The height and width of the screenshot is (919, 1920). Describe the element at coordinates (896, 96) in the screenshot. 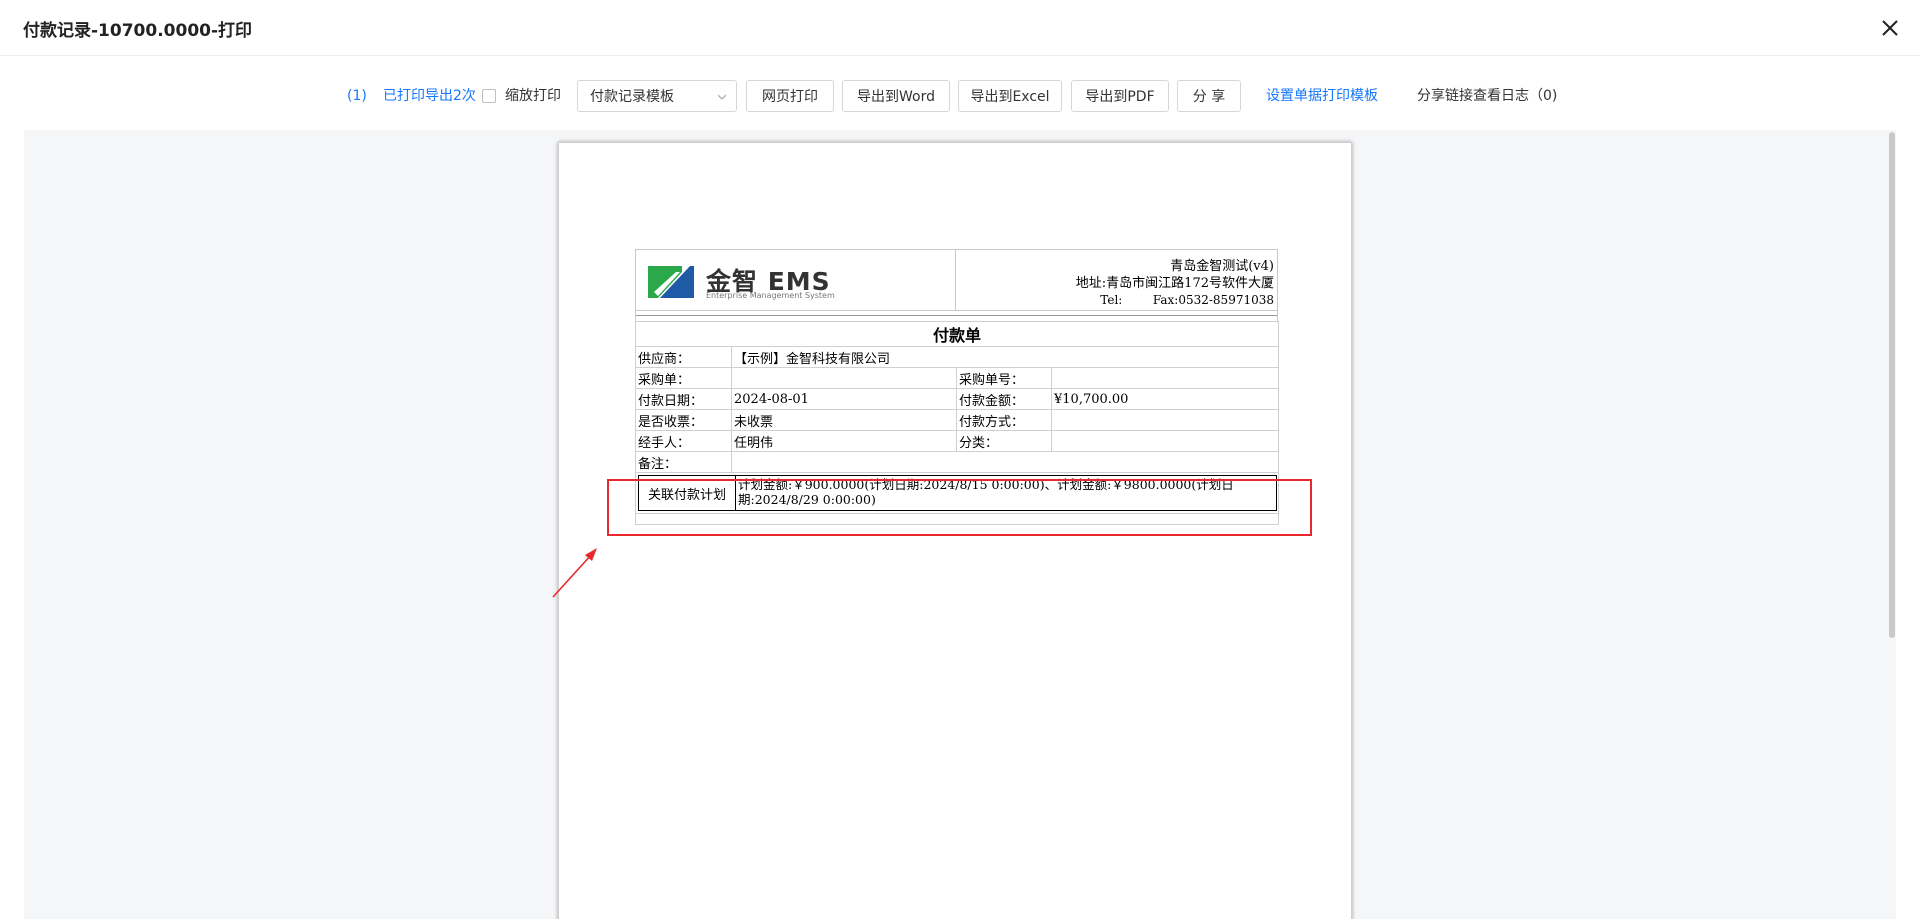

I see `export-word-button: 导出到Word` at that location.